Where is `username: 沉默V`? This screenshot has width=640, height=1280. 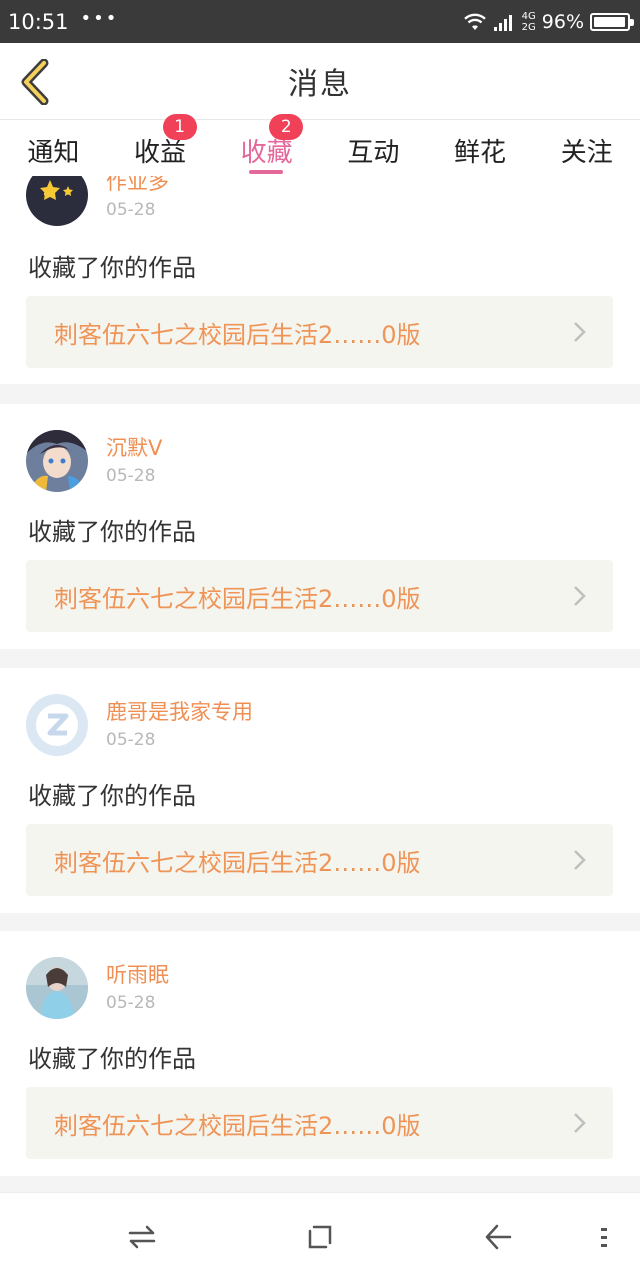 username: 沉默V is located at coordinates (134, 447).